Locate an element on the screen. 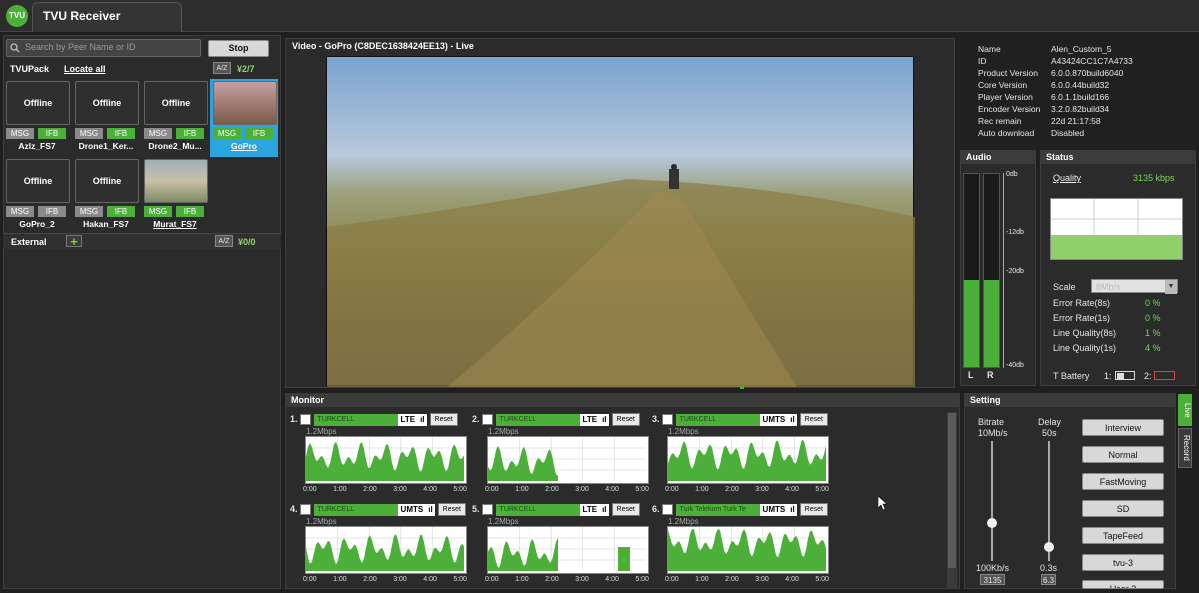  bitrate-slider-track is located at coordinates (992, 501).